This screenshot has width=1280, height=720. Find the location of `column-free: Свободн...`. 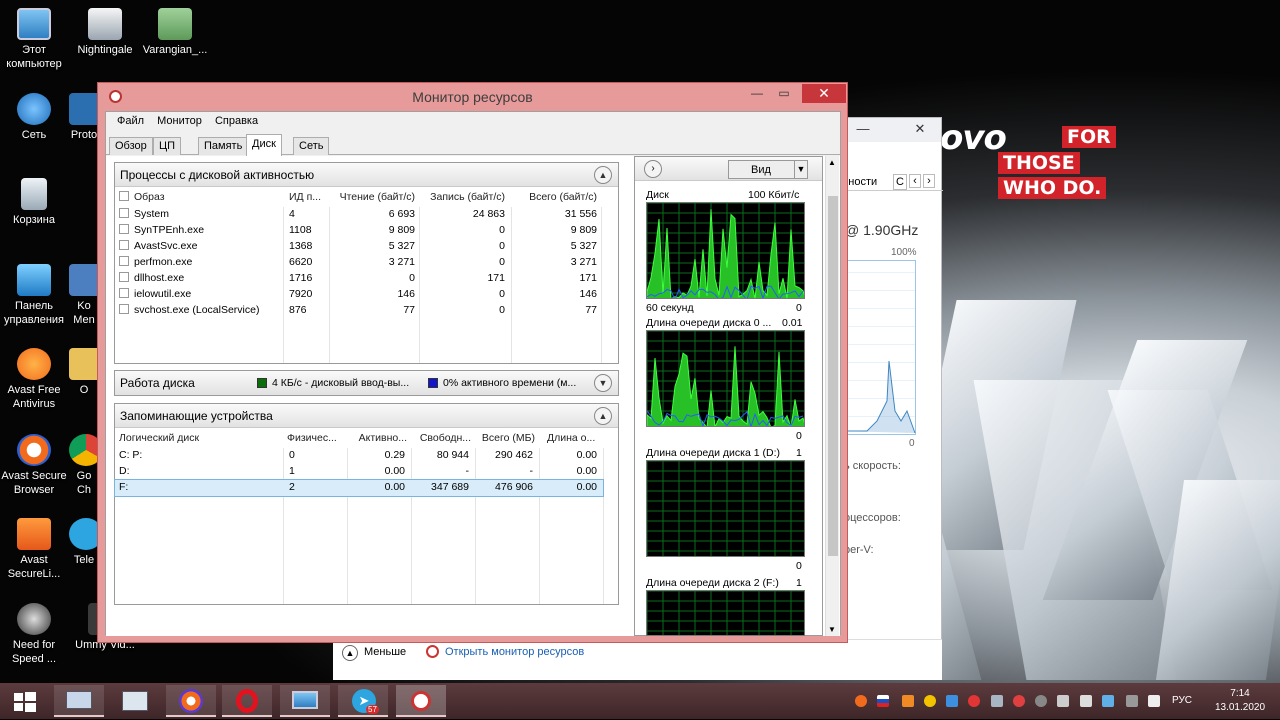

column-free: Свободн... is located at coordinates (442, 438).